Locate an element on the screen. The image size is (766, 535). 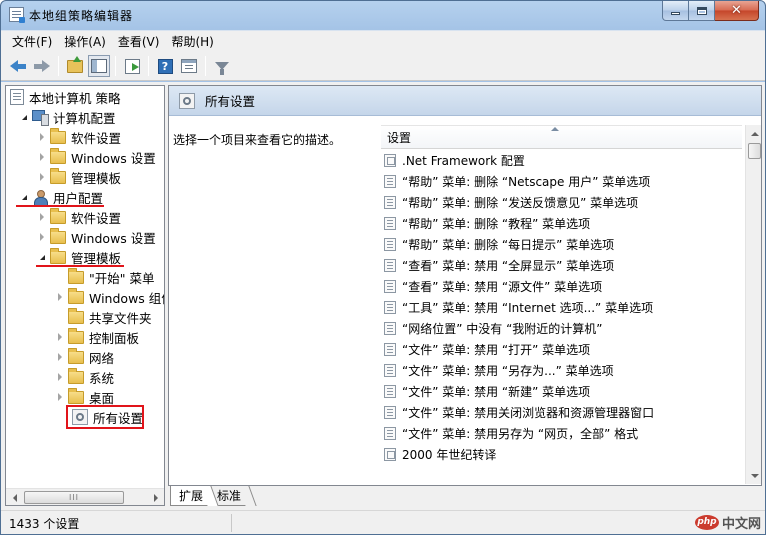
list-item: “查看” 菜单: 禁用 “源文件” 菜单选项 is located at coordinates (493, 286).